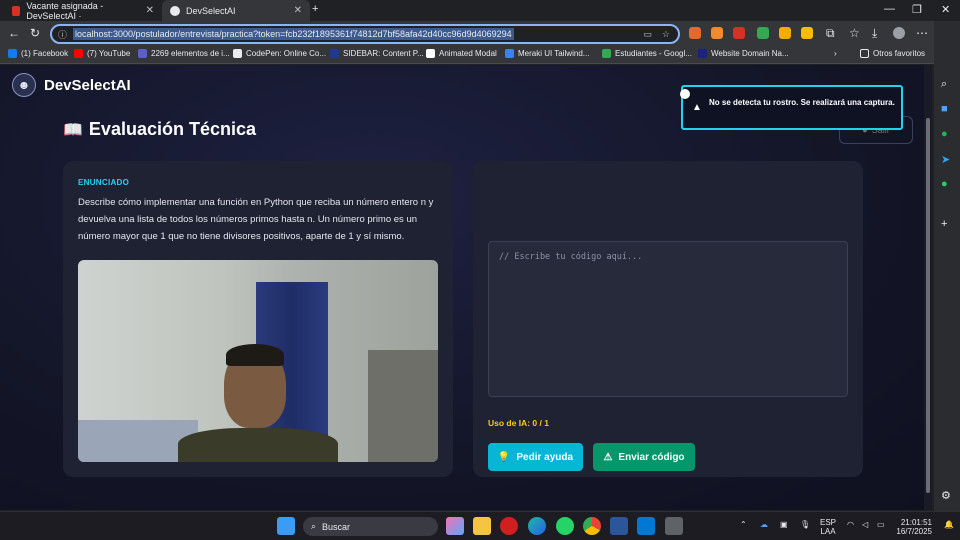 The height and width of the screenshot is (540, 960). Describe the element at coordinates (73, 130) in the screenshot. I see `book-icon: 📖` at that location.